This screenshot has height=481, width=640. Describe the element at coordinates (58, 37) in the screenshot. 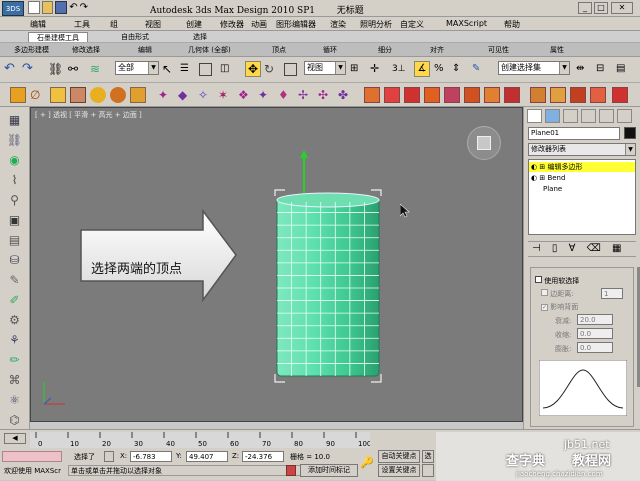

I see `tab-graphite-modeling: 石墨建模工具` at that location.